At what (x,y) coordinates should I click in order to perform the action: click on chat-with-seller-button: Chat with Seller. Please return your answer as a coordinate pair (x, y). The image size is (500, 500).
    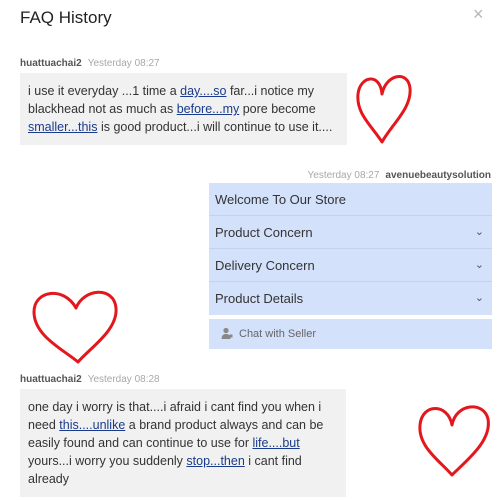
    Looking at the image, I should click on (350, 334).